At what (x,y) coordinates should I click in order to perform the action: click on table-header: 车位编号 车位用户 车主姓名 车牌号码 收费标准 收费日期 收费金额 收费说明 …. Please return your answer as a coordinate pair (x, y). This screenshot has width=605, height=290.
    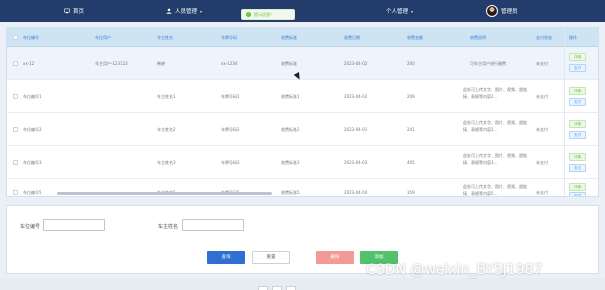
    Looking at the image, I should click on (302, 37).